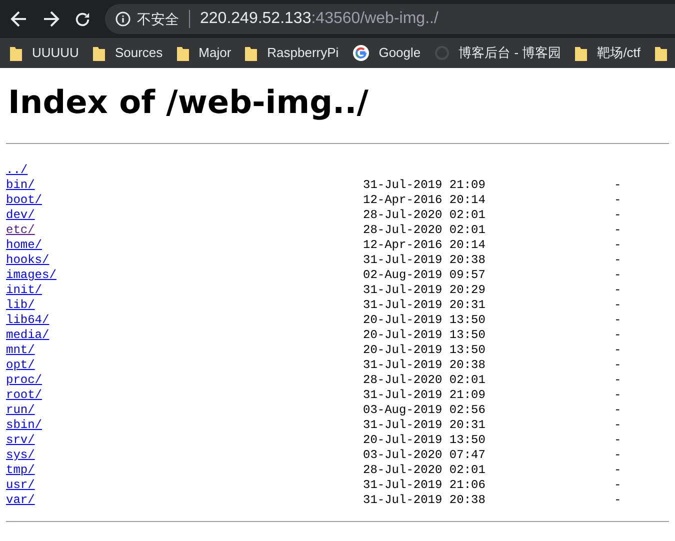  What do you see at coordinates (424, 275) in the screenshot?
I see `modified-date: 02-Aug-2019 09:57` at bounding box center [424, 275].